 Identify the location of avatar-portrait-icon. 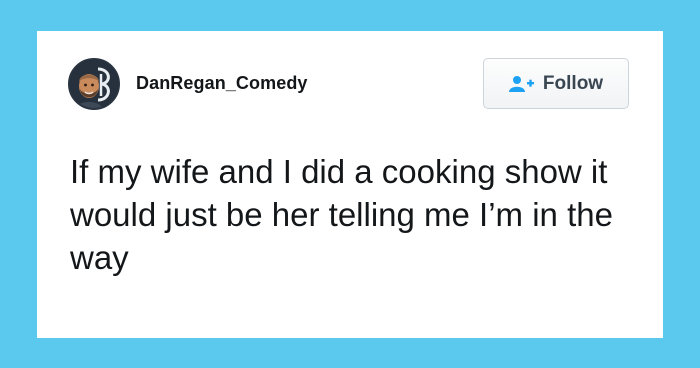
(94, 84).